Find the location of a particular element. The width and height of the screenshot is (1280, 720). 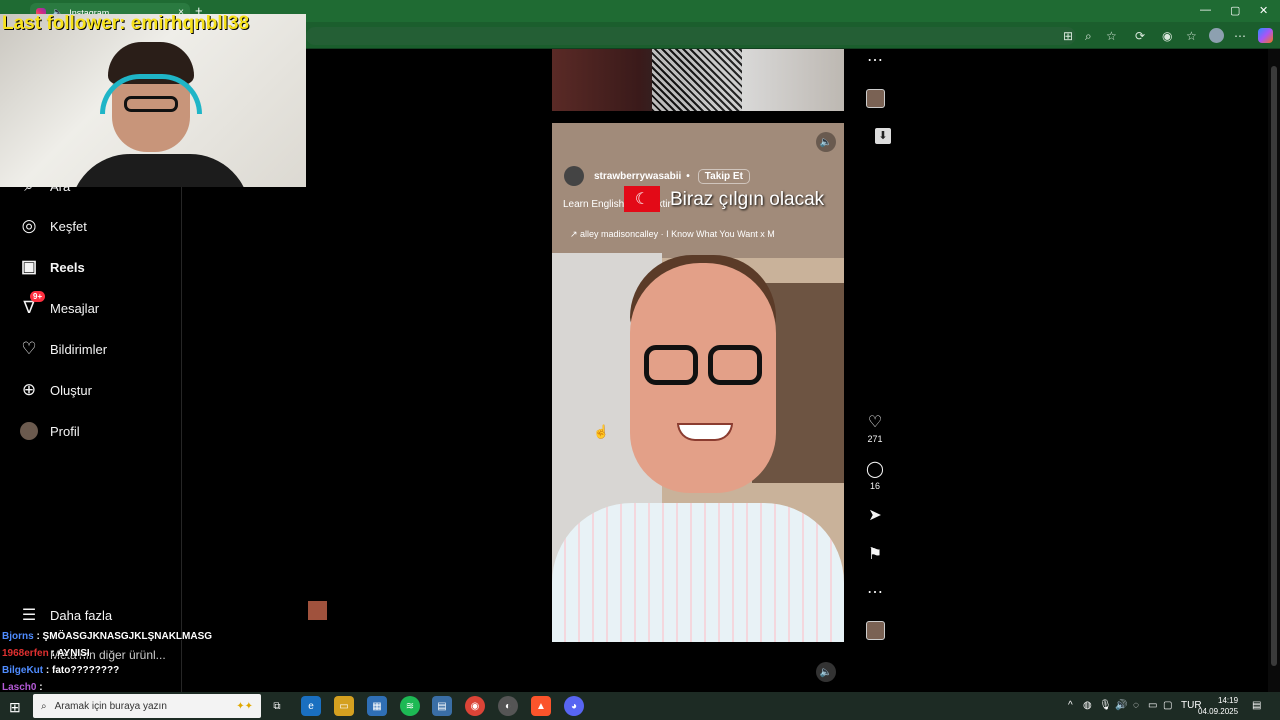

chrome-icon: ◉ is located at coordinates (475, 706).